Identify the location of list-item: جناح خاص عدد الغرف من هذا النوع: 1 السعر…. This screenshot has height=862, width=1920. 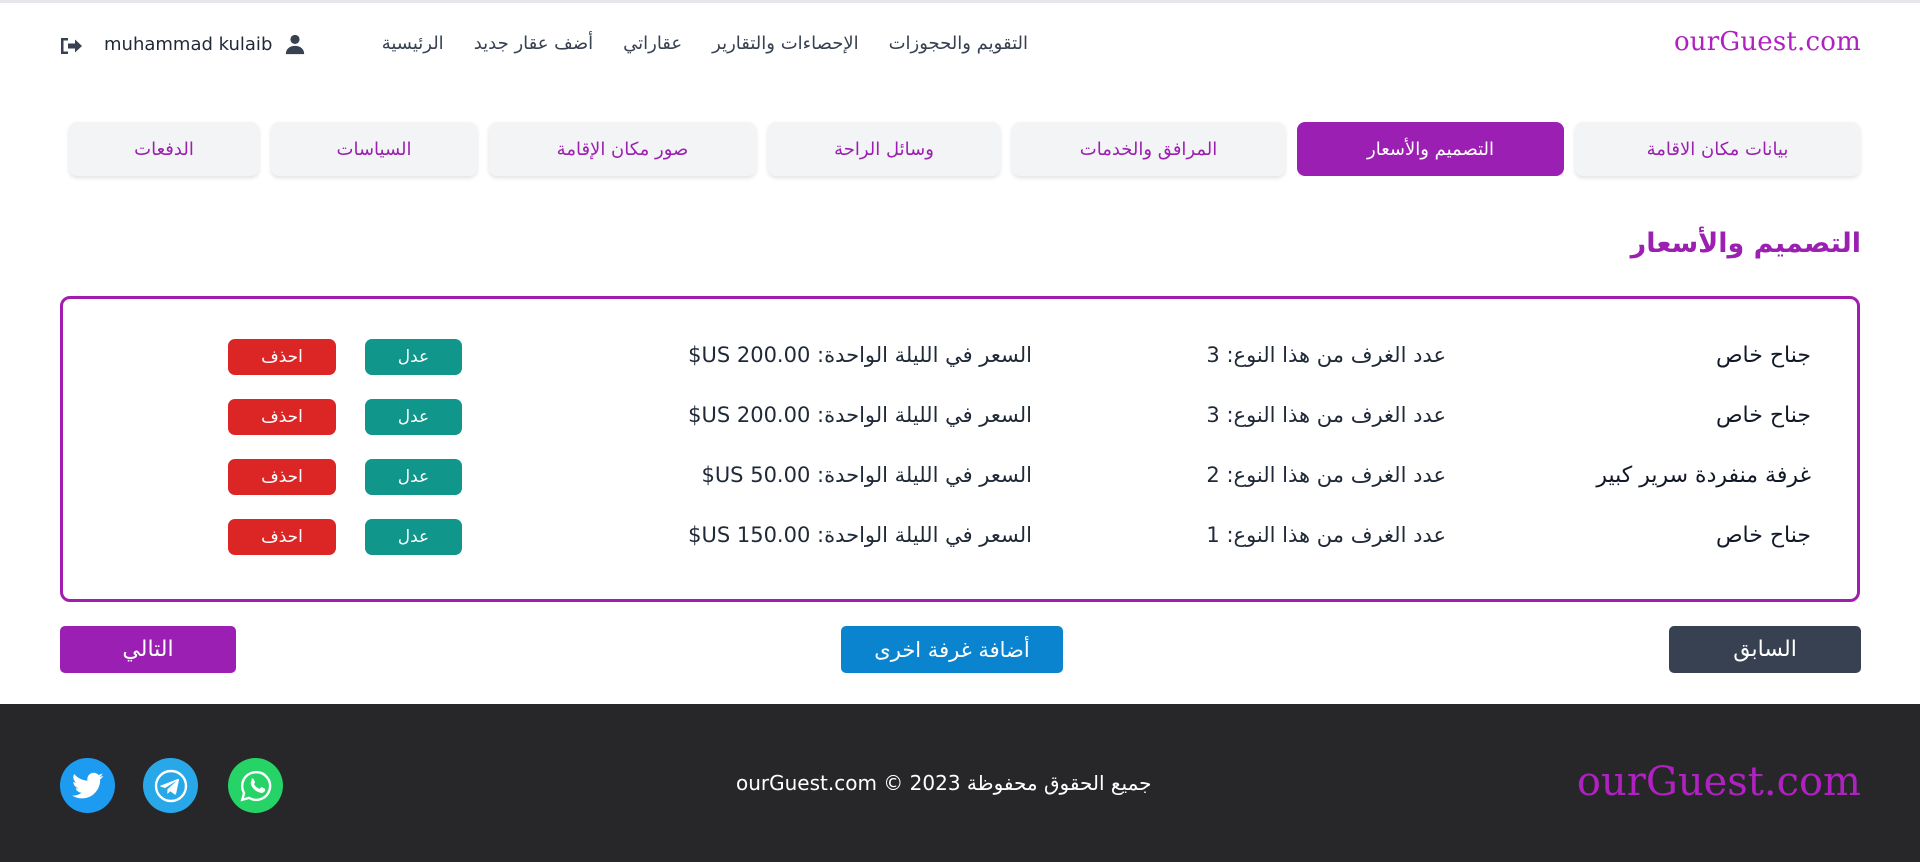
(960, 537).